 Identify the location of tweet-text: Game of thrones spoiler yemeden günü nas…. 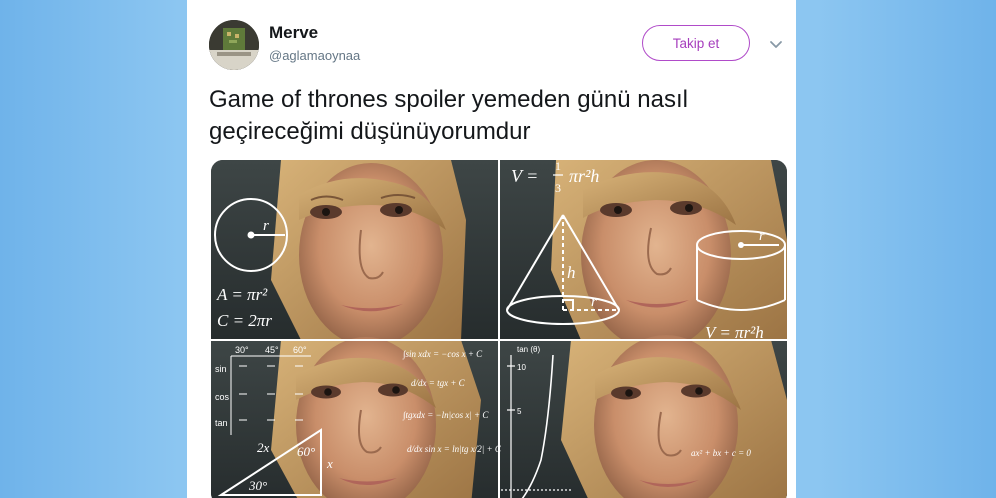
(448, 115).